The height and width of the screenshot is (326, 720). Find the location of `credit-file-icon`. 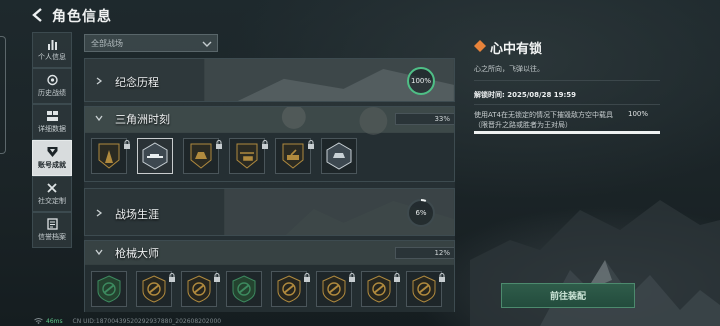

credit-file-icon is located at coordinates (52, 224).